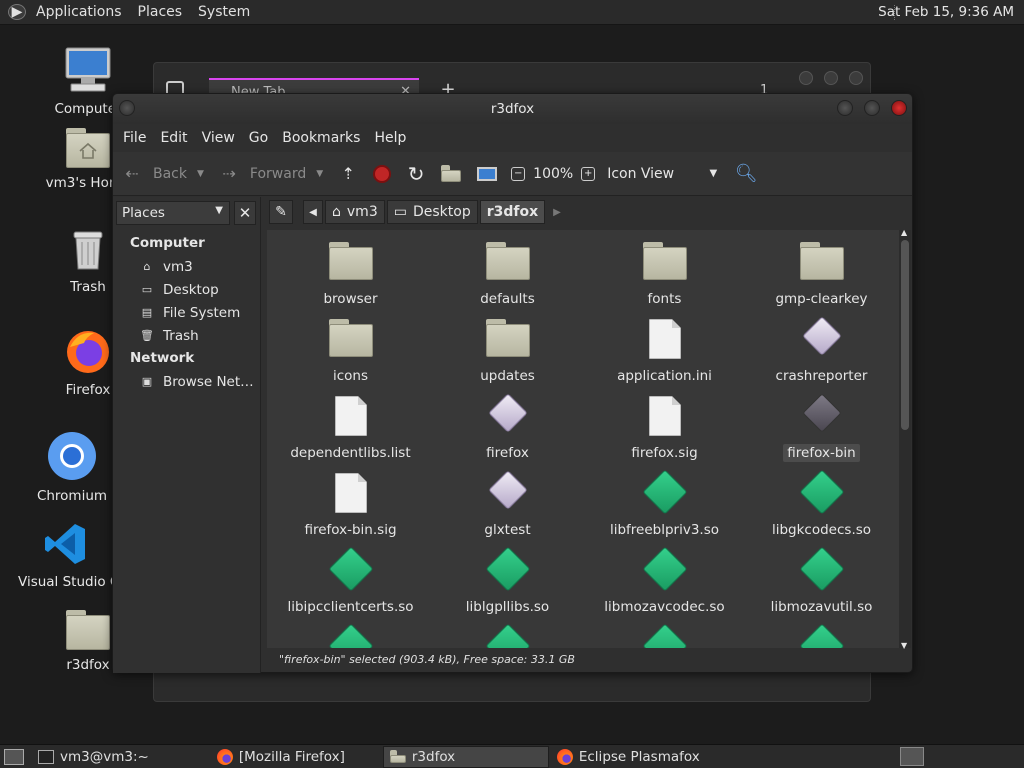 The width and height of the screenshot is (1024, 768). What do you see at coordinates (512, 109) in the screenshot?
I see `title-bar: r3dfox` at bounding box center [512, 109].